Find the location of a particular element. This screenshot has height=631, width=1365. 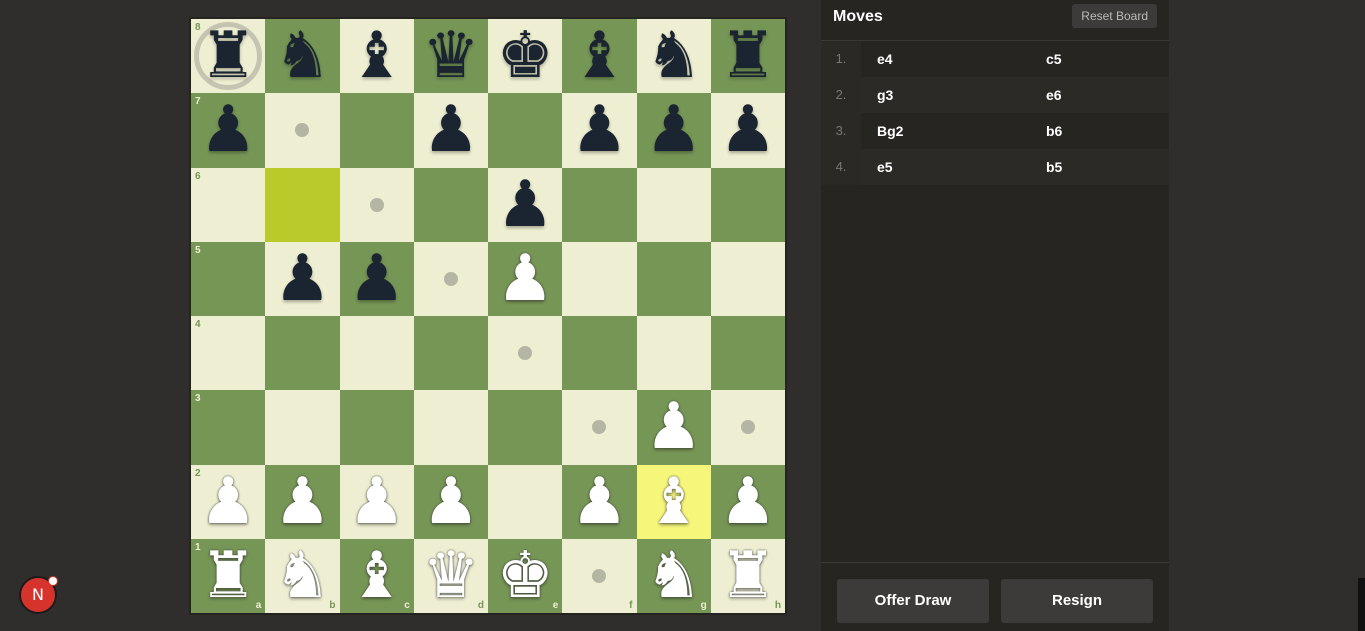

square-c8: ♝ is located at coordinates (376, 56).